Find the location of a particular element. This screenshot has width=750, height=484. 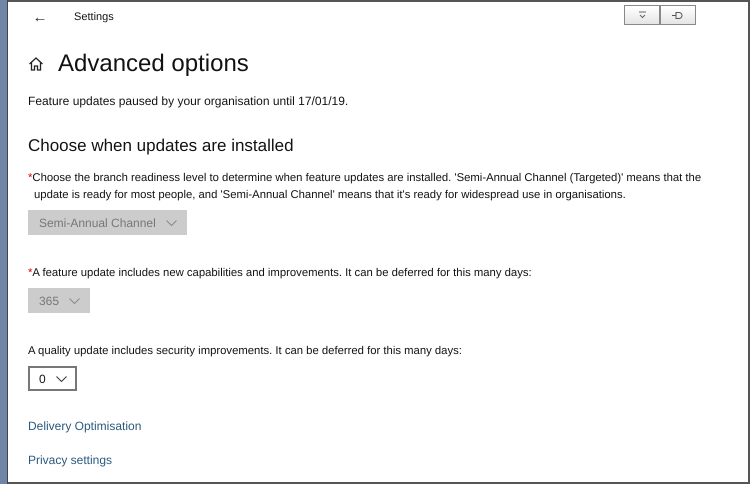

dropdown: 0 is located at coordinates (52, 379).